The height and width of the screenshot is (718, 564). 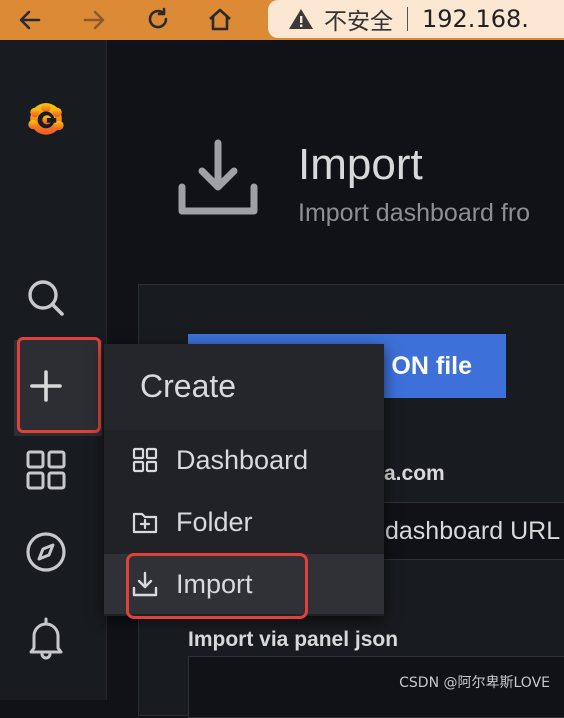 I want to click on forward-button, so click(x=94, y=20).